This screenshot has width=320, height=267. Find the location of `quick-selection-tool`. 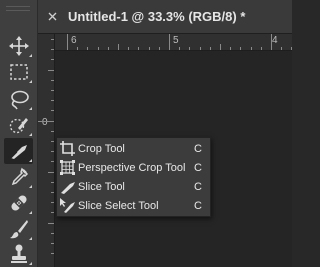

quick-selection-tool is located at coordinates (18, 125).